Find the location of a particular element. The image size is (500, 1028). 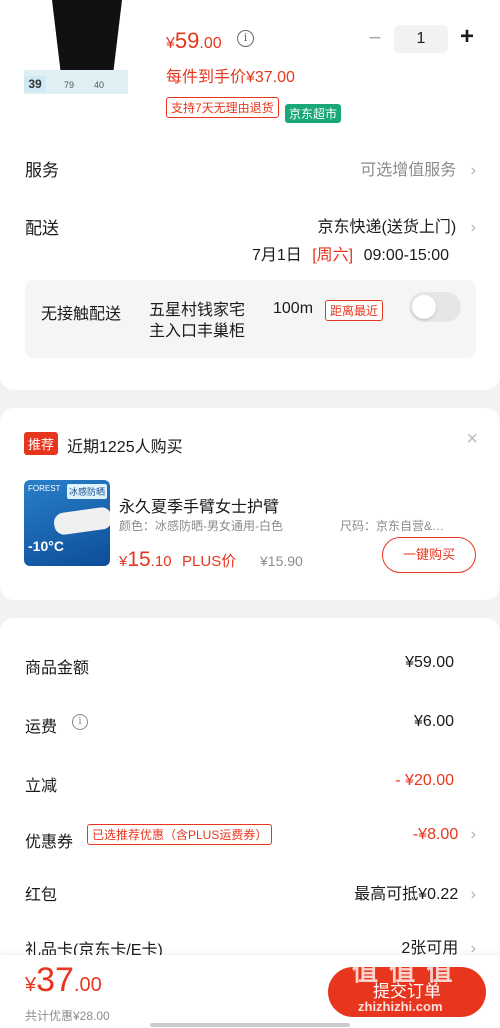

total-saved: 共计优惠¥28.00 is located at coordinates (67, 1015).